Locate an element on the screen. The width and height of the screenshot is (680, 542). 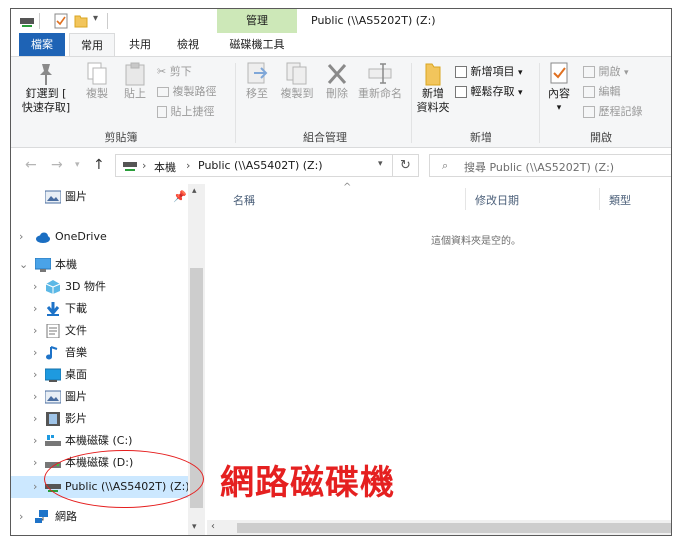
edit-label: 編輯 is located at coordinates (609, 91).